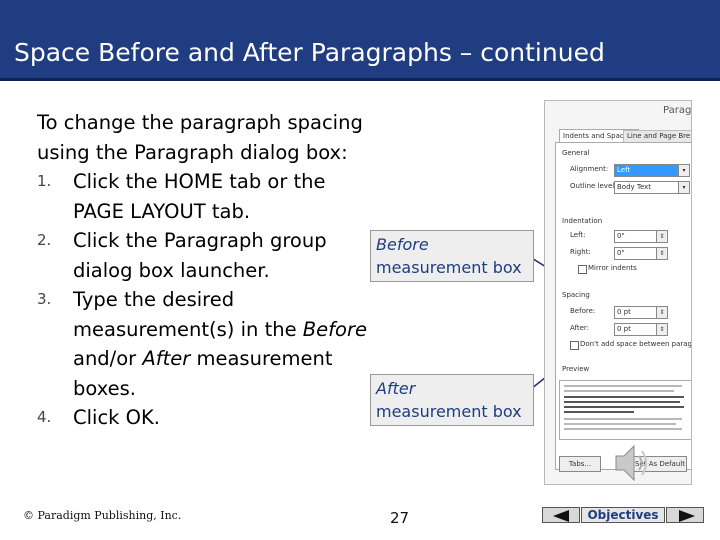  I want to click on spacing-after-label: After:, so click(580, 328).